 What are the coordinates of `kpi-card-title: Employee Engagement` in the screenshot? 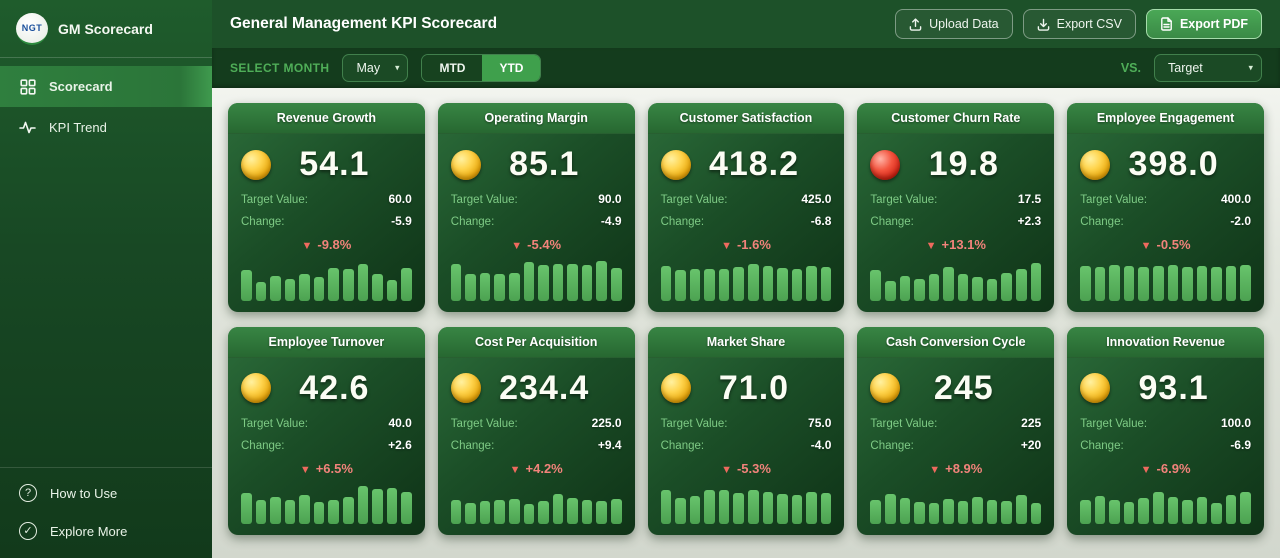 It's located at (1165, 118).